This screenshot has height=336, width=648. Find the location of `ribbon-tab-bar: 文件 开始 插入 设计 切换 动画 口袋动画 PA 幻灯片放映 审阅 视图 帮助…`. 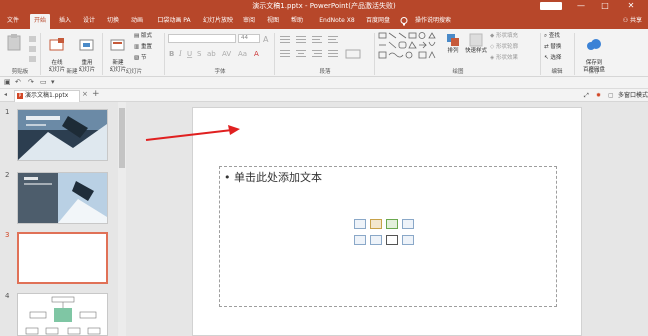

ribbon-tab-bar: 文件 开始 插入 设计 切换 动画 口袋动画 PA 幻灯片放映 审阅 视图 帮助… is located at coordinates (324, 20).